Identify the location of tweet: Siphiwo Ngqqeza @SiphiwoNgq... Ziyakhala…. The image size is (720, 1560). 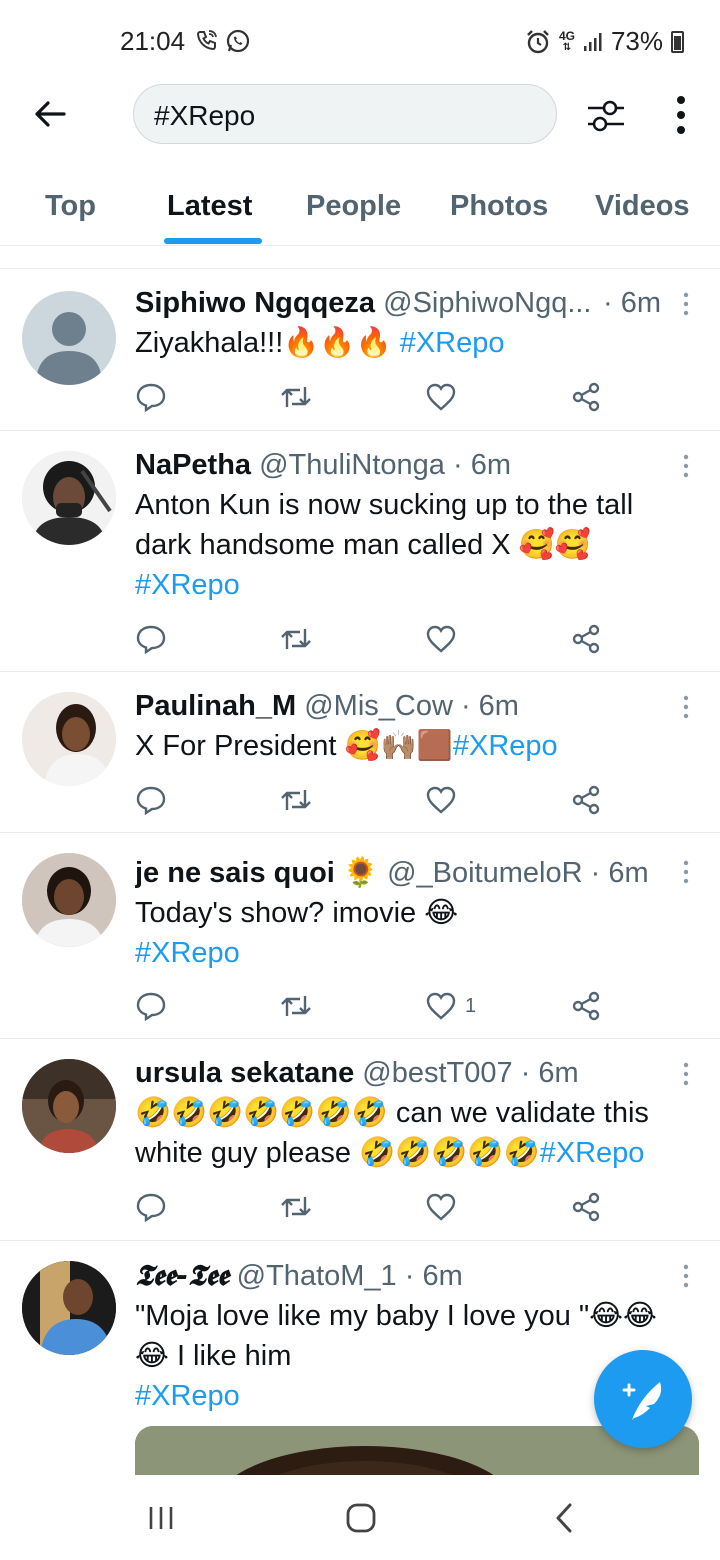
(360, 350).